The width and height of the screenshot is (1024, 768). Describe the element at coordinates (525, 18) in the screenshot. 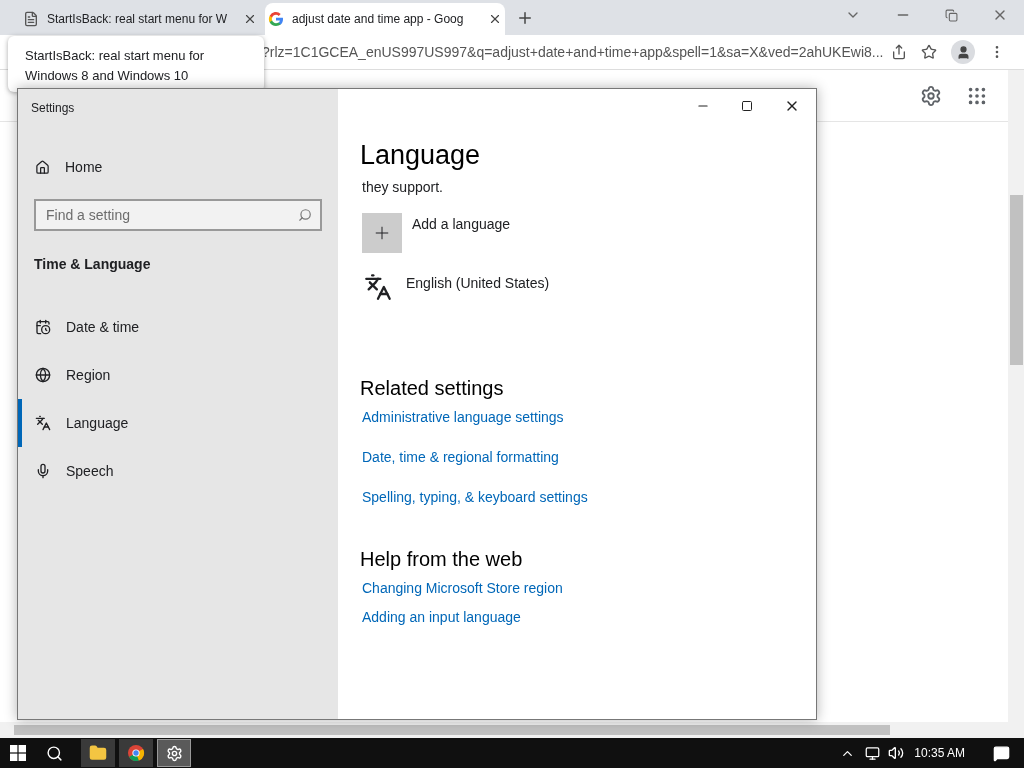

I see `new-tab-icon` at that location.